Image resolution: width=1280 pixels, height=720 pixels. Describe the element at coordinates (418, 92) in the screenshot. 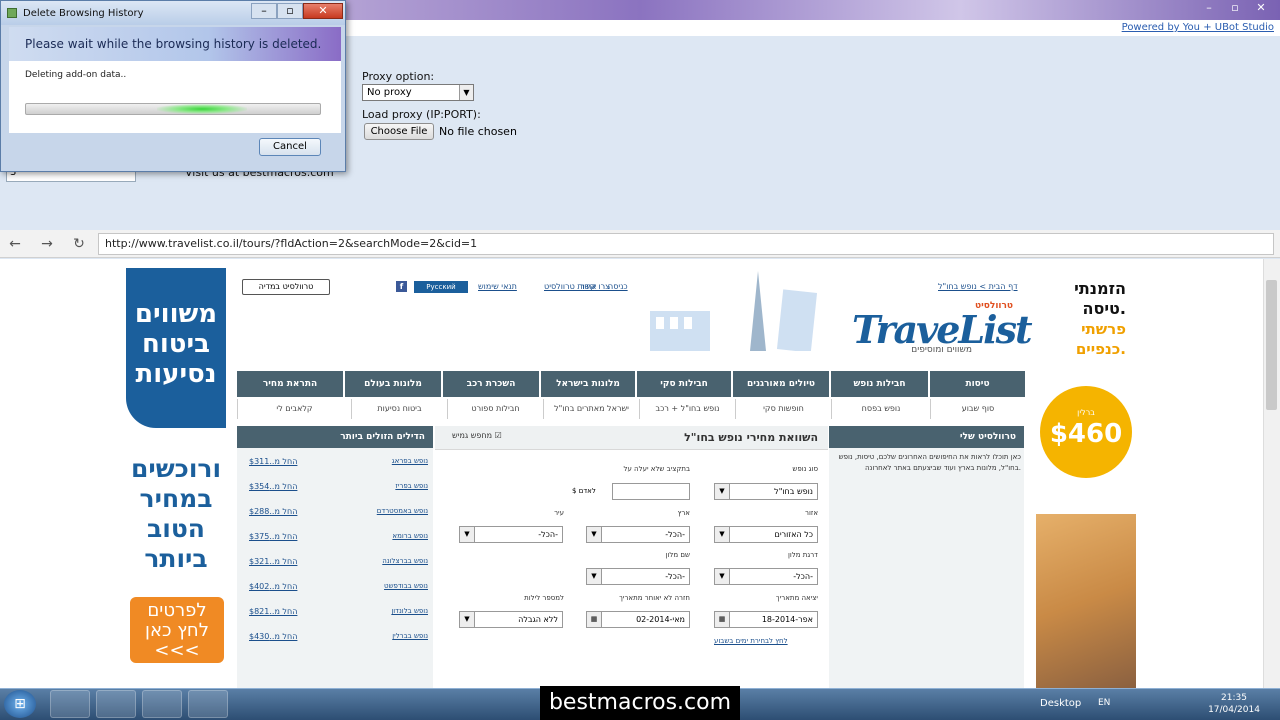

I see `proxy-select: No proxy ▼` at that location.